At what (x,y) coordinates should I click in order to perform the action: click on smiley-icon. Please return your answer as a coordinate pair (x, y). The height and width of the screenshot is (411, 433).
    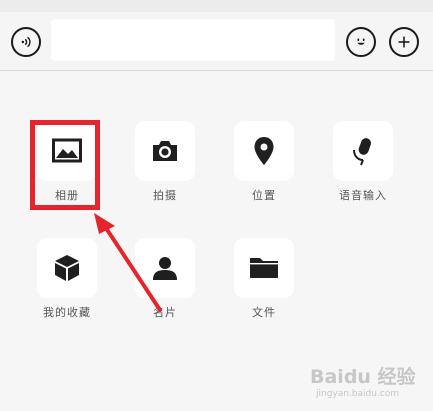
    Looking at the image, I should click on (361, 41).